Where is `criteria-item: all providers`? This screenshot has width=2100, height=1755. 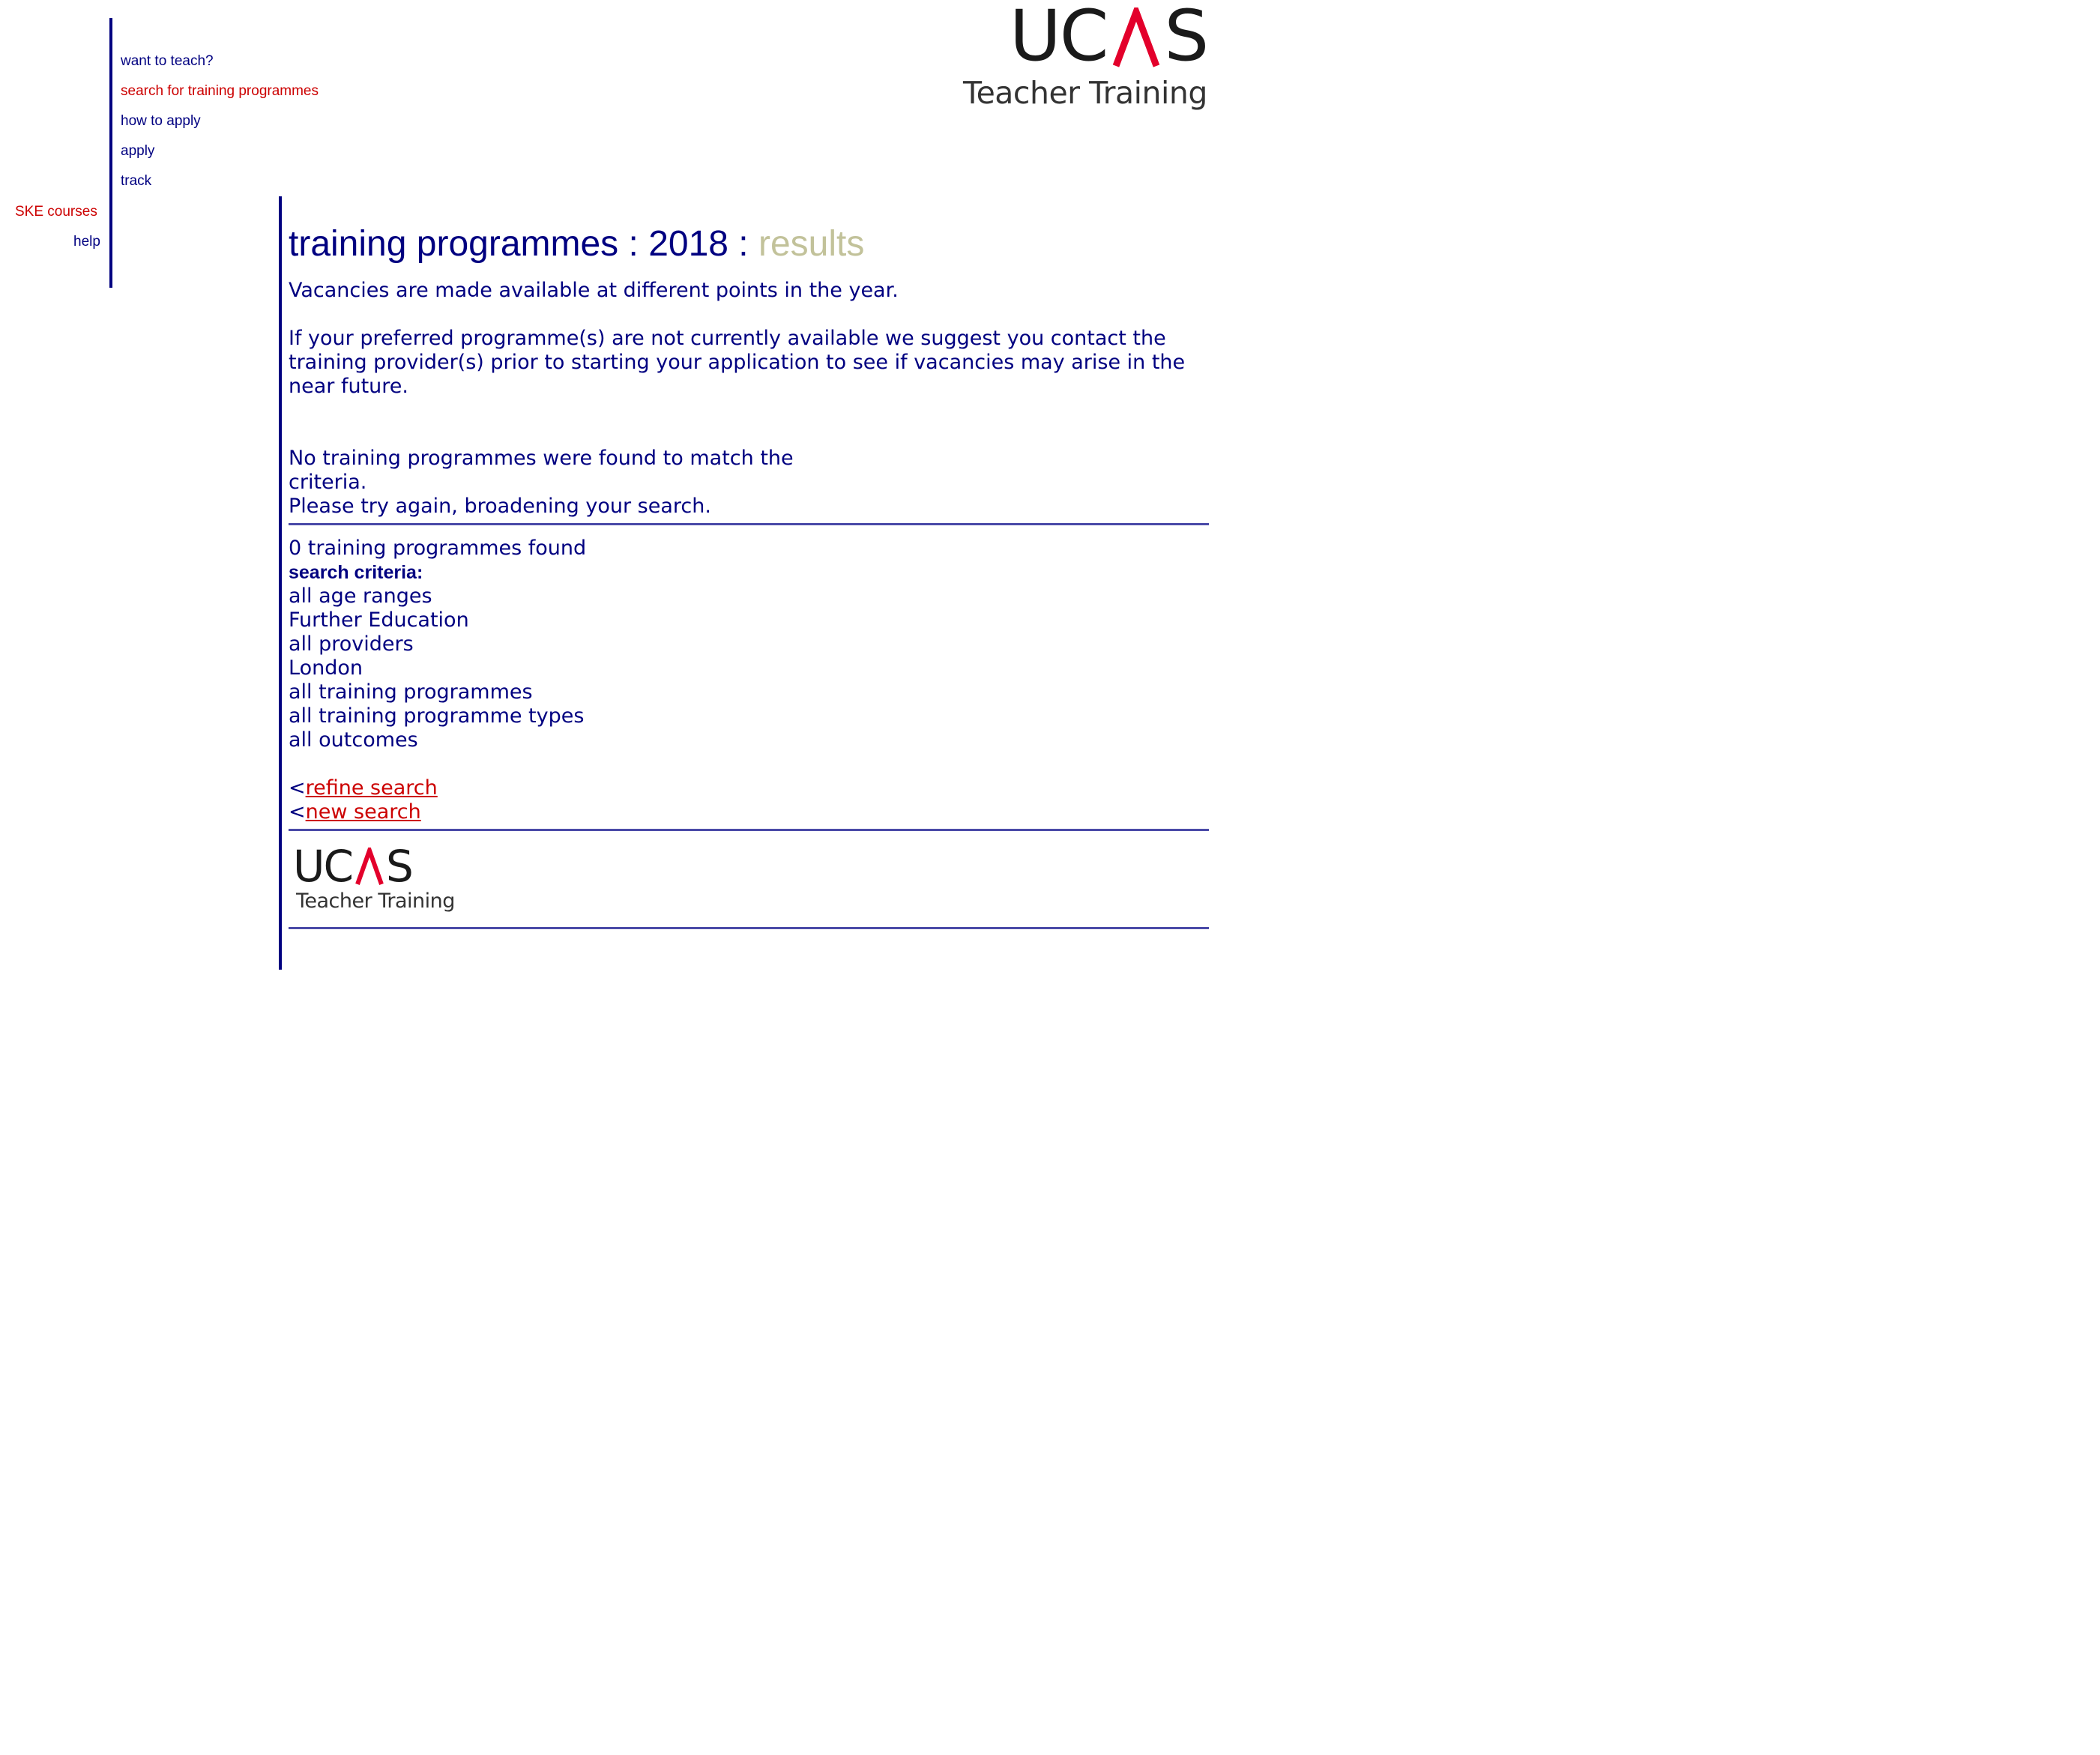 criteria-item: all providers is located at coordinates (351, 644).